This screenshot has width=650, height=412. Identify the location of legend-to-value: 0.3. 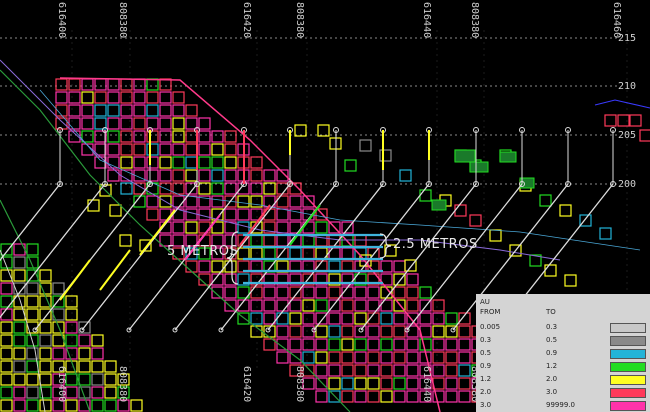
(552, 327).